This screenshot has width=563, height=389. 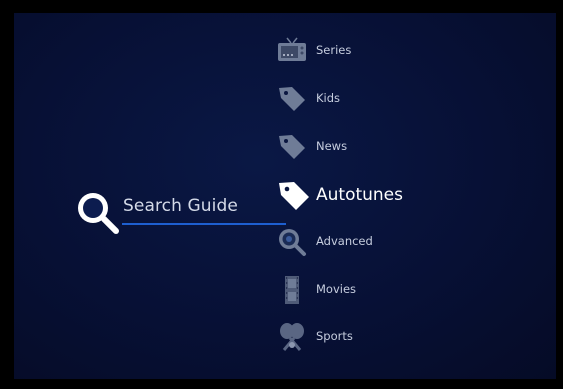 What do you see at coordinates (344, 241) in the screenshot?
I see `menu-item-label: Advanced` at bounding box center [344, 241].